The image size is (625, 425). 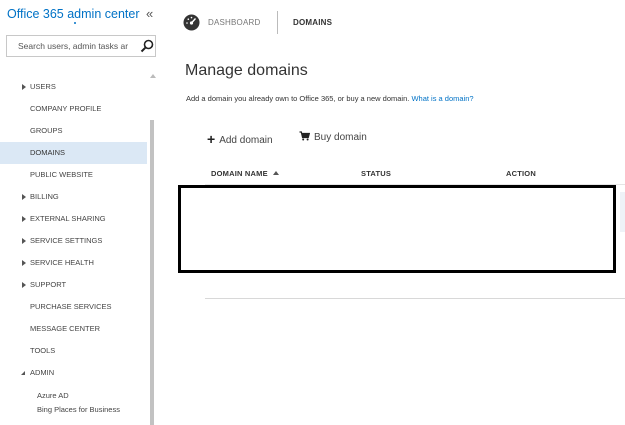 What do you see at coordinates (68, 218) in the screenshot?
I see `nav-label: EXTERNAL SHARING` at bounding box center [68, 218].